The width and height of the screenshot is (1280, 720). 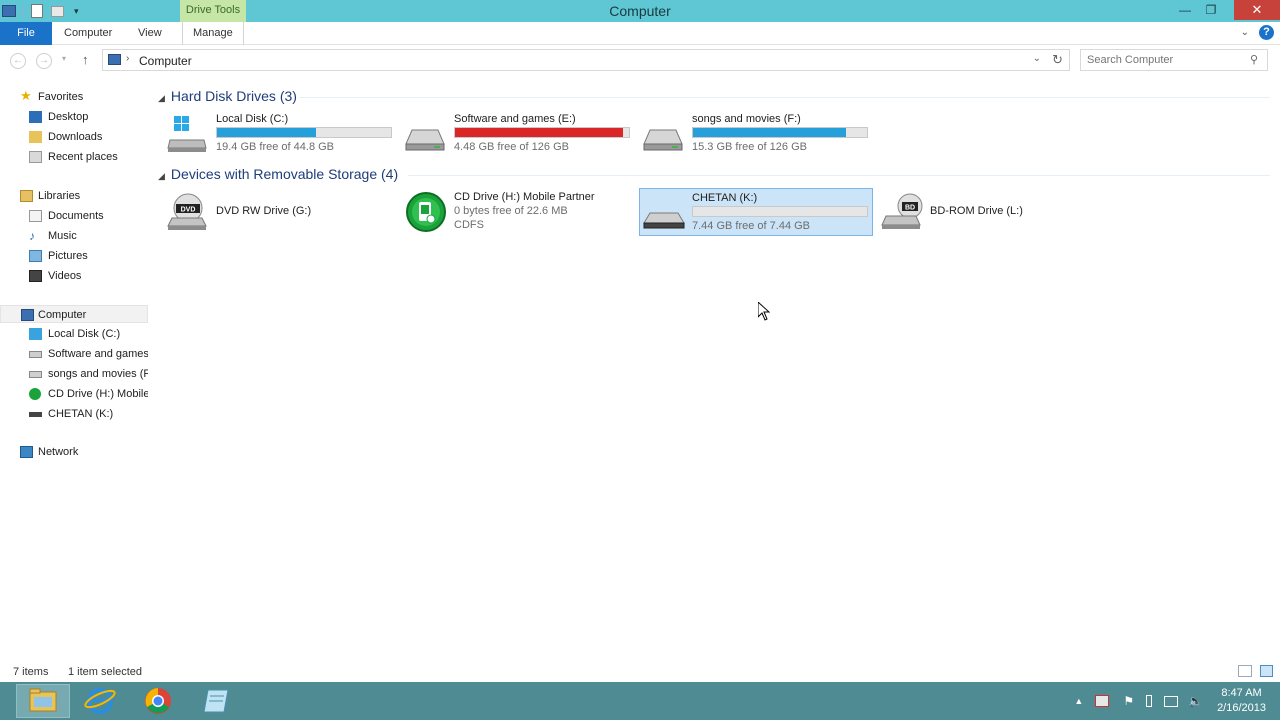 I want to click on sidebar-item-label: Pictures, so click(x=68, y=256).